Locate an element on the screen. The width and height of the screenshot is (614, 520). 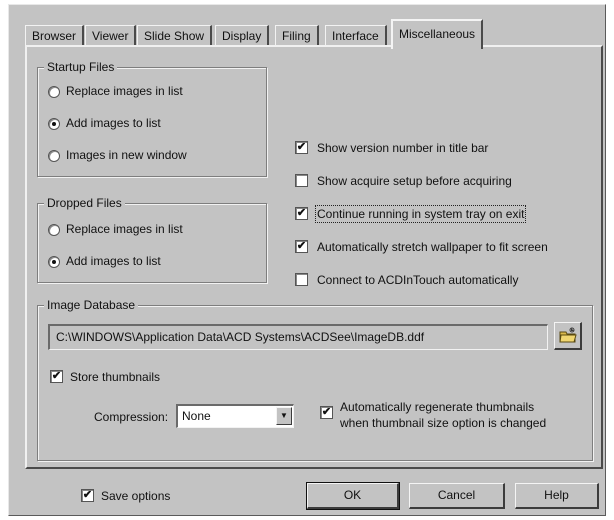
tab-filing: Filing is located at coordinates (297, 36).